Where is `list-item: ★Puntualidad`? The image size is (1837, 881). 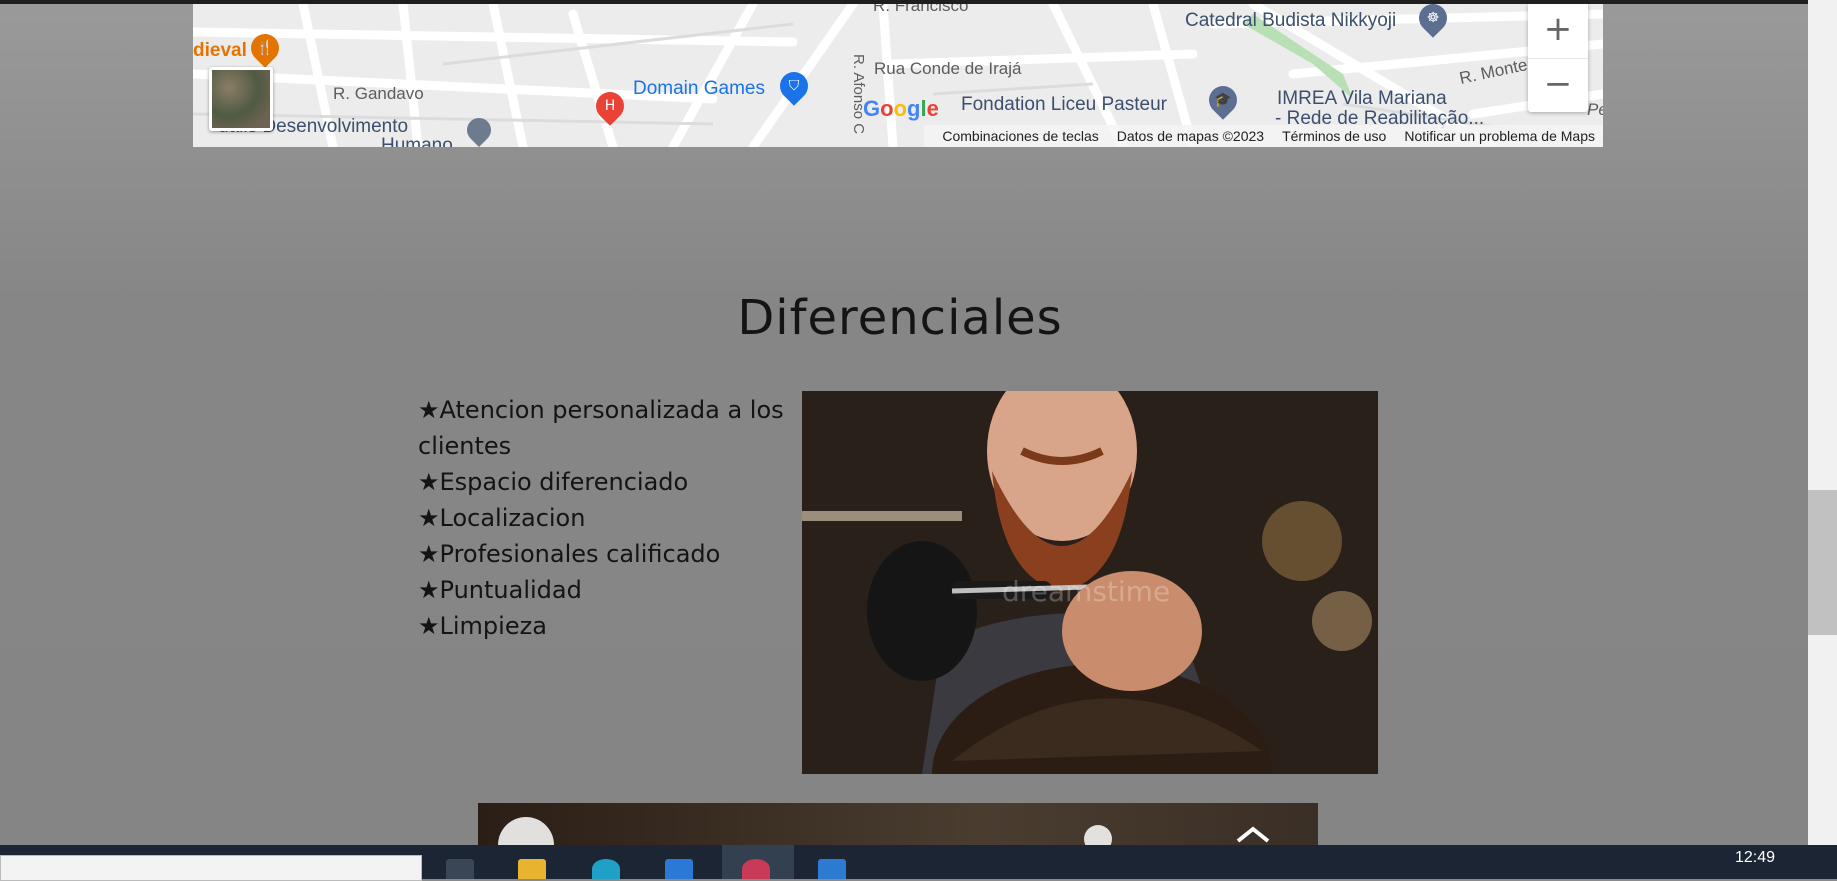
list-item: ★Puntualidad is located at coordinates (500, 590).